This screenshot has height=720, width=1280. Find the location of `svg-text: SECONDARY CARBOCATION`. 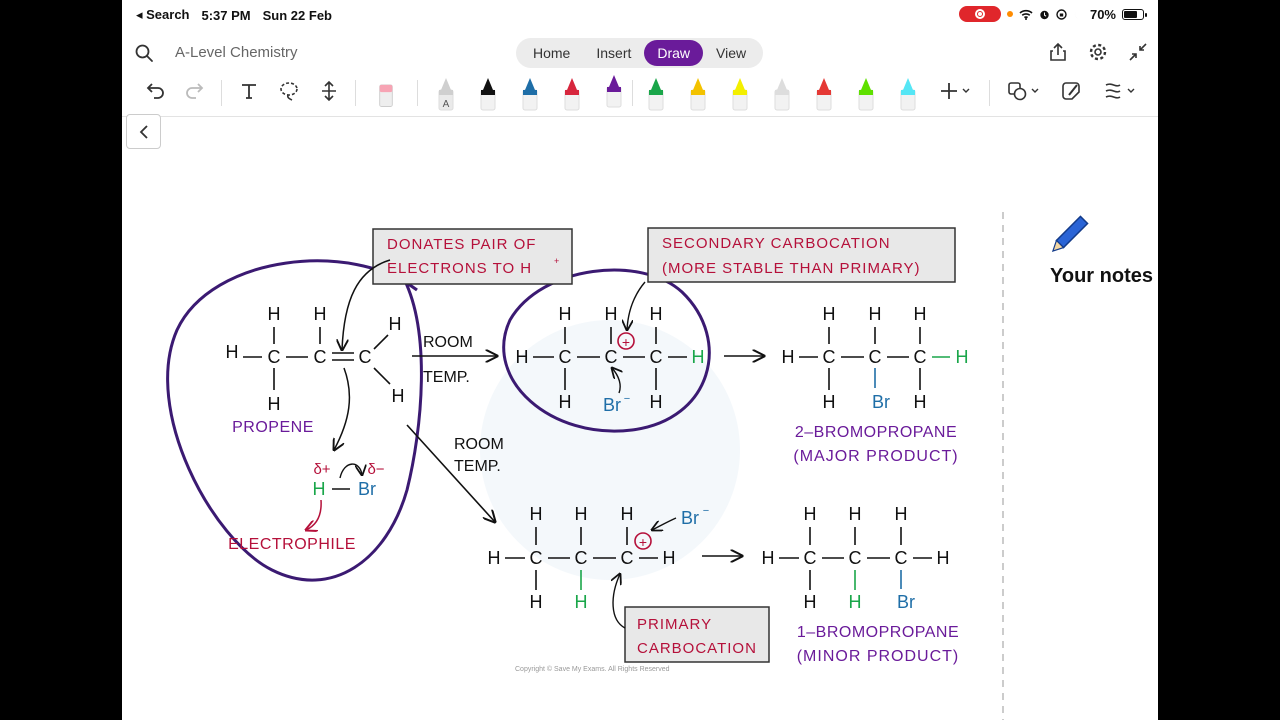

svg-text: SECONDARY CARBOCATION is located at coordinates (776, 243).